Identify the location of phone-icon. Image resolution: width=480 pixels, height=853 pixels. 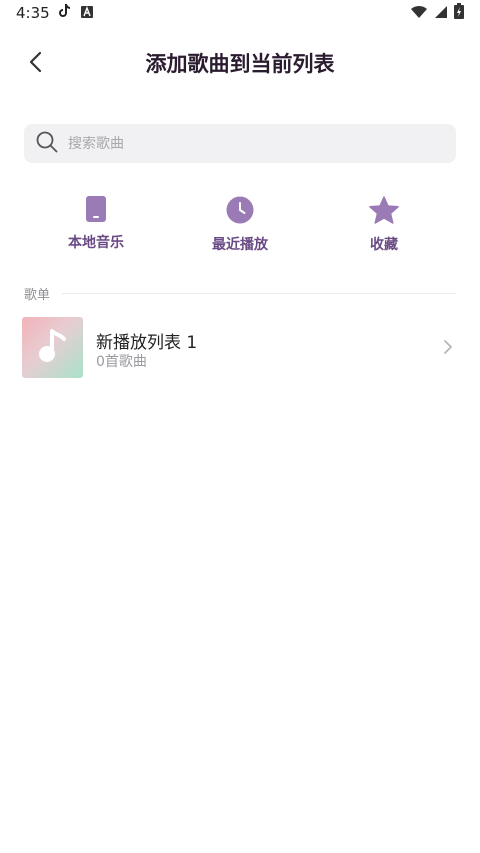
(96, 211).